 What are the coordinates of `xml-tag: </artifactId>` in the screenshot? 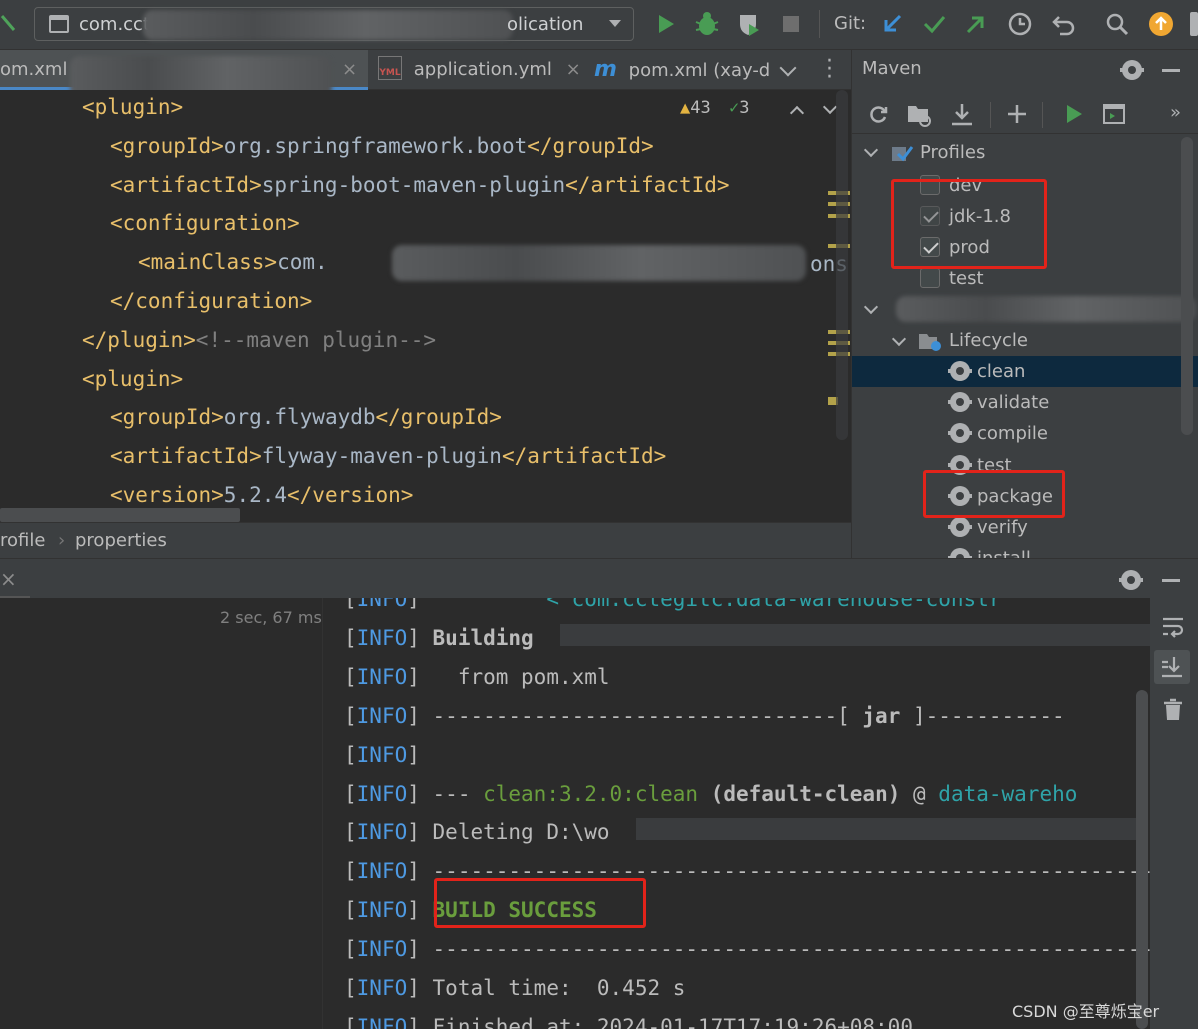 It's located at (584, 456).